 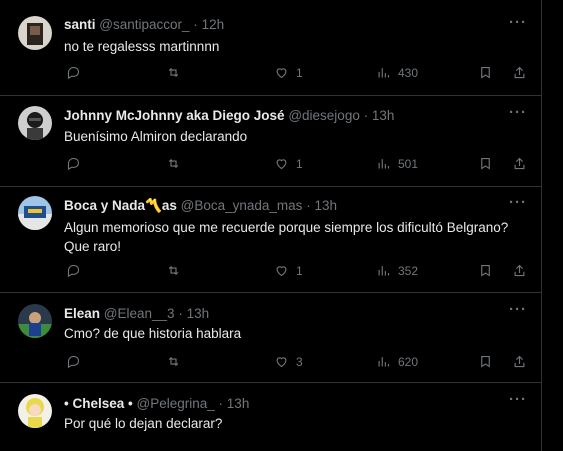 What do you see at coordinates (397, 72) in the screenshot?
I see `views-button: 430` at bounding box center [397, 72].